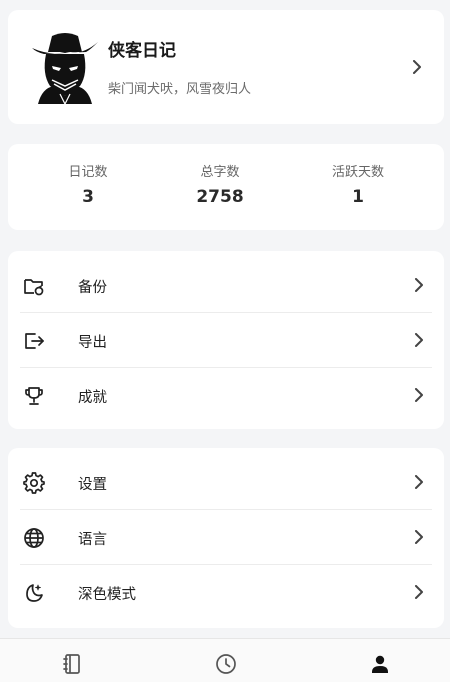  What do you see at coordinates (88, 172) in the screenshot?
I see `stat-label: 日记数` at bounding box center [88, 172].